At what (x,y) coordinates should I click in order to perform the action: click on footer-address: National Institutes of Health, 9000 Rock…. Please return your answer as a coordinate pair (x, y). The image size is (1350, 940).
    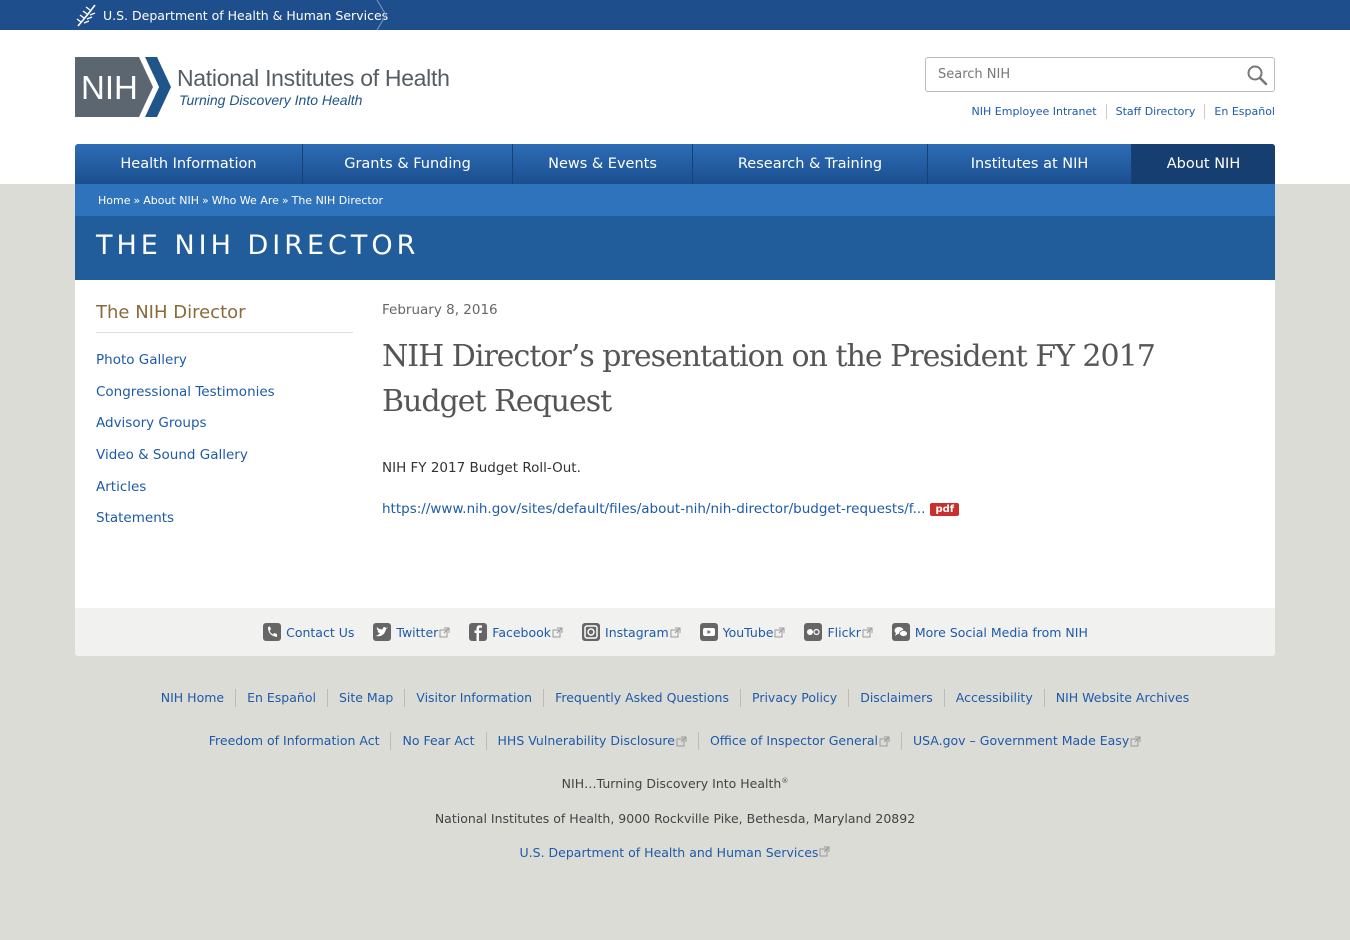
    Looking at the image, I should click on (675, 818).